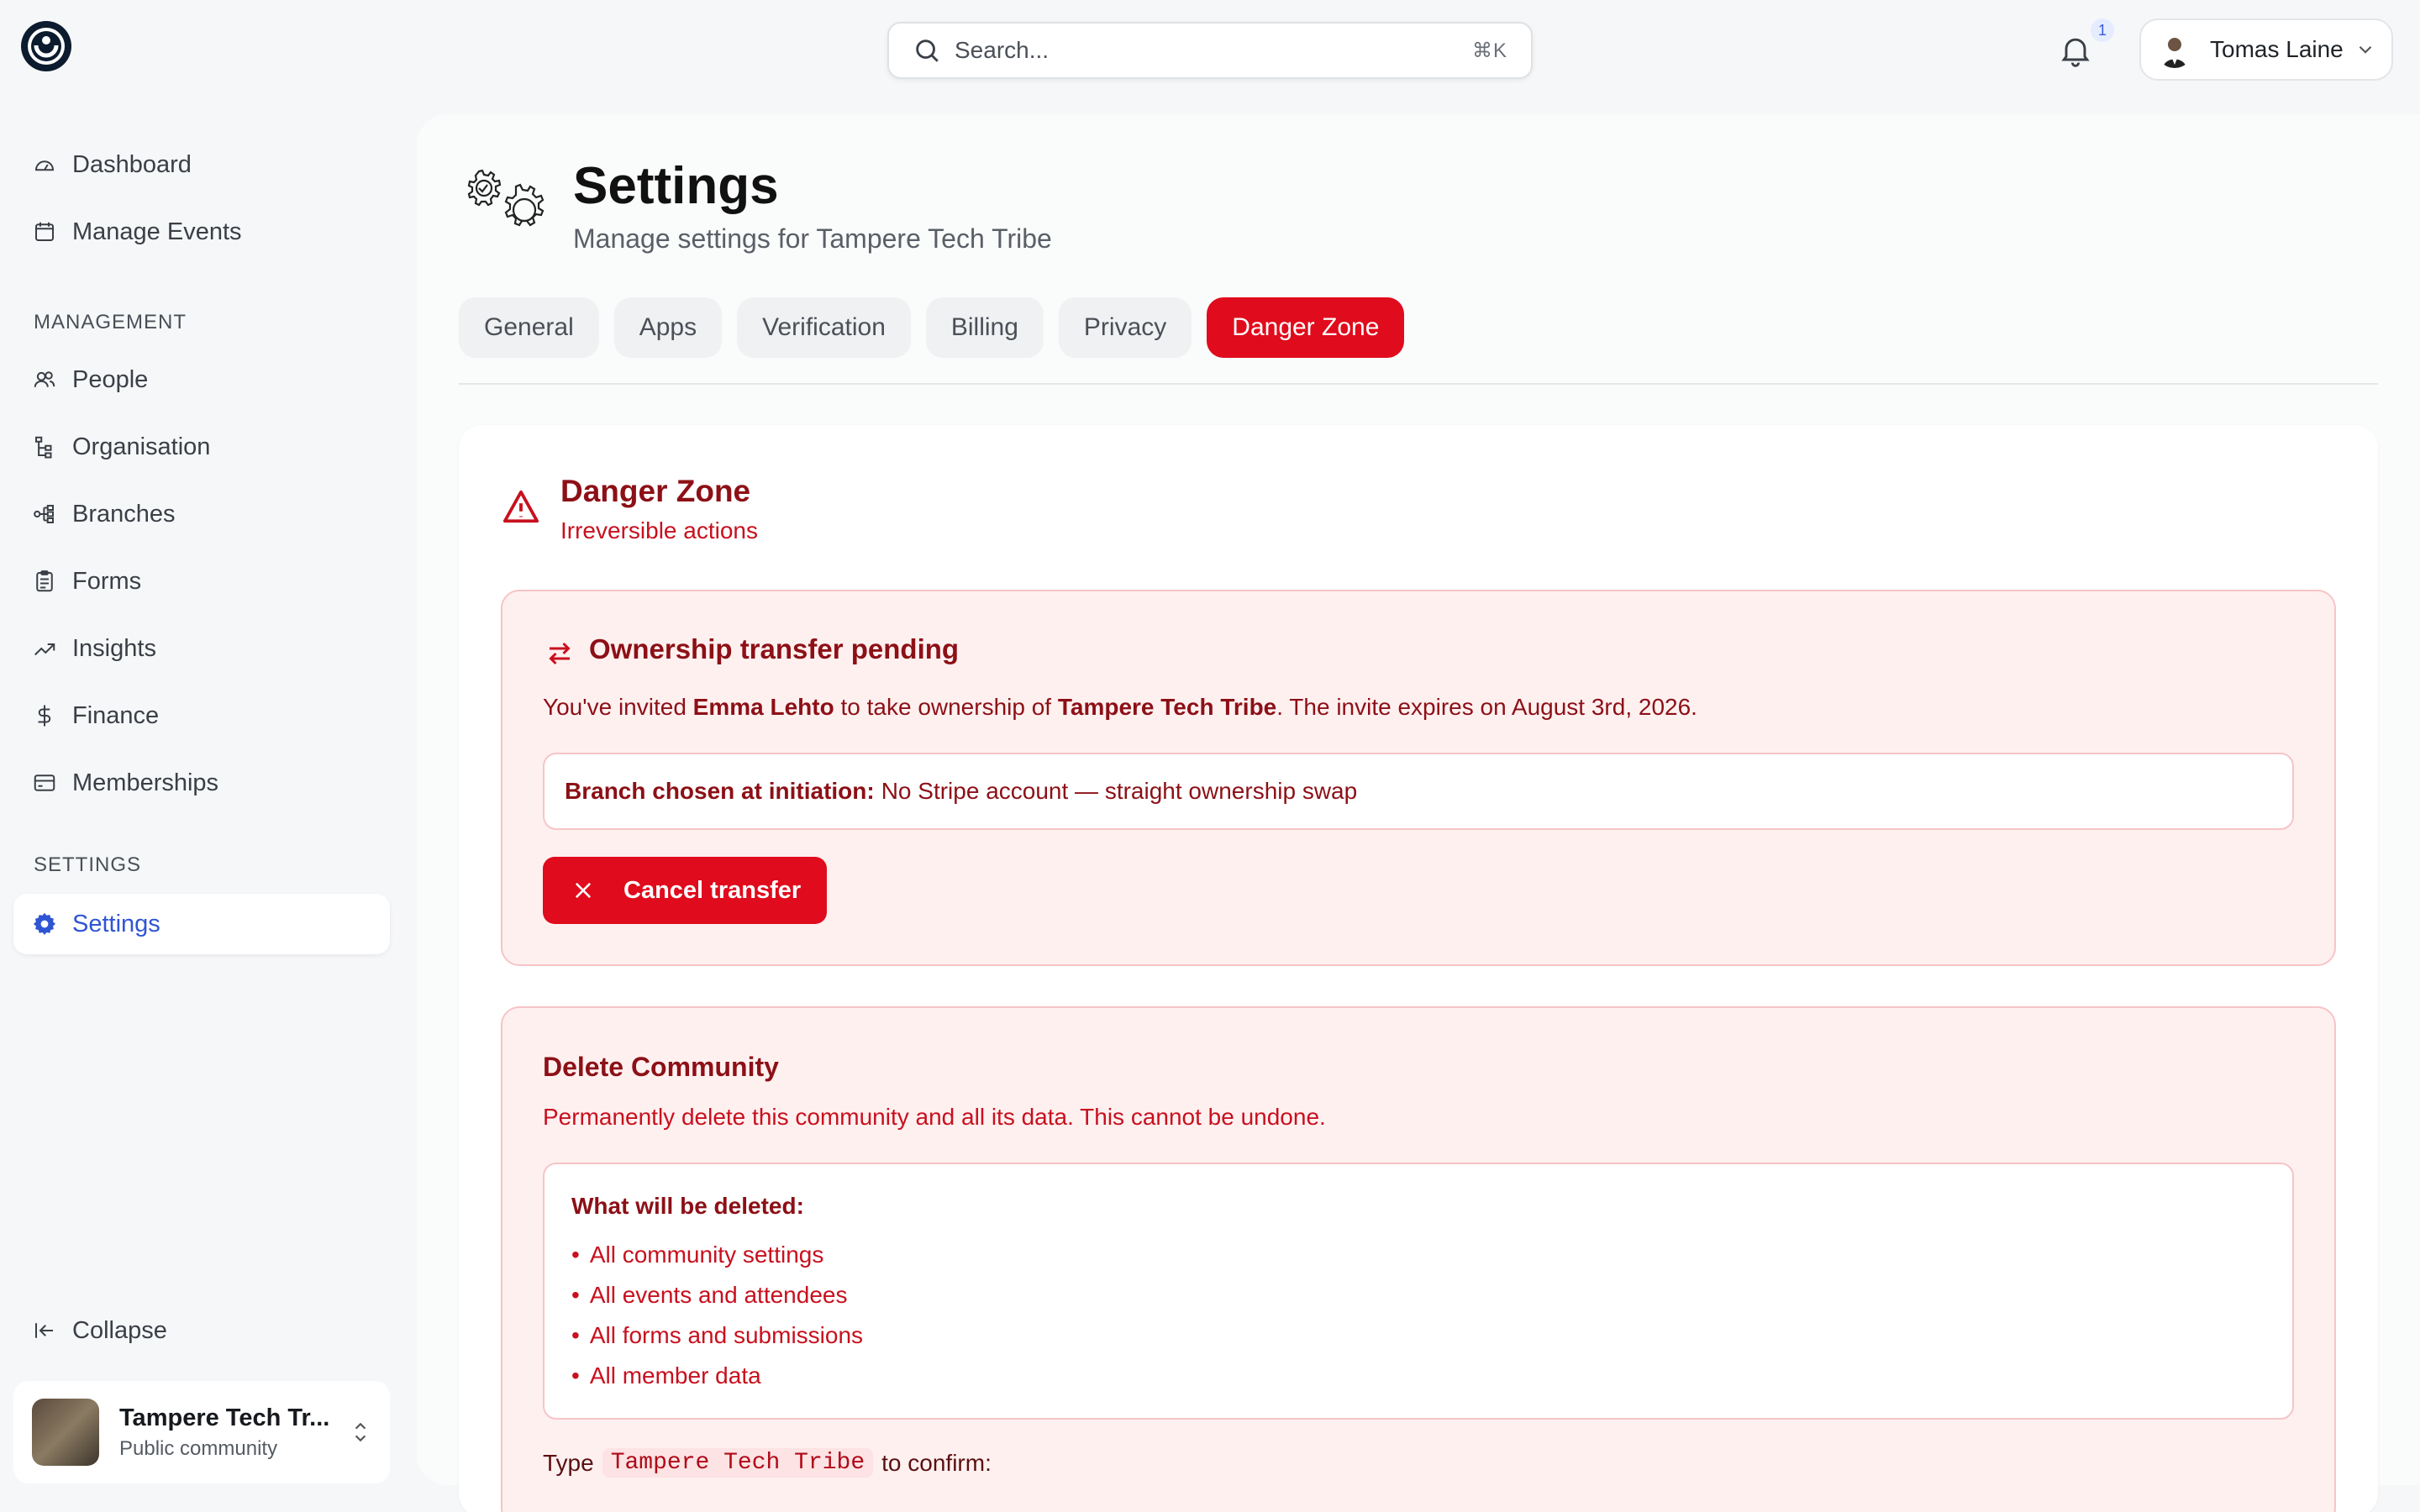 The image size is (2420, 1512). Describe the element at coordinates (116, 715) in the screenshot. I see `sidebar-item-label: Finance` at that location.